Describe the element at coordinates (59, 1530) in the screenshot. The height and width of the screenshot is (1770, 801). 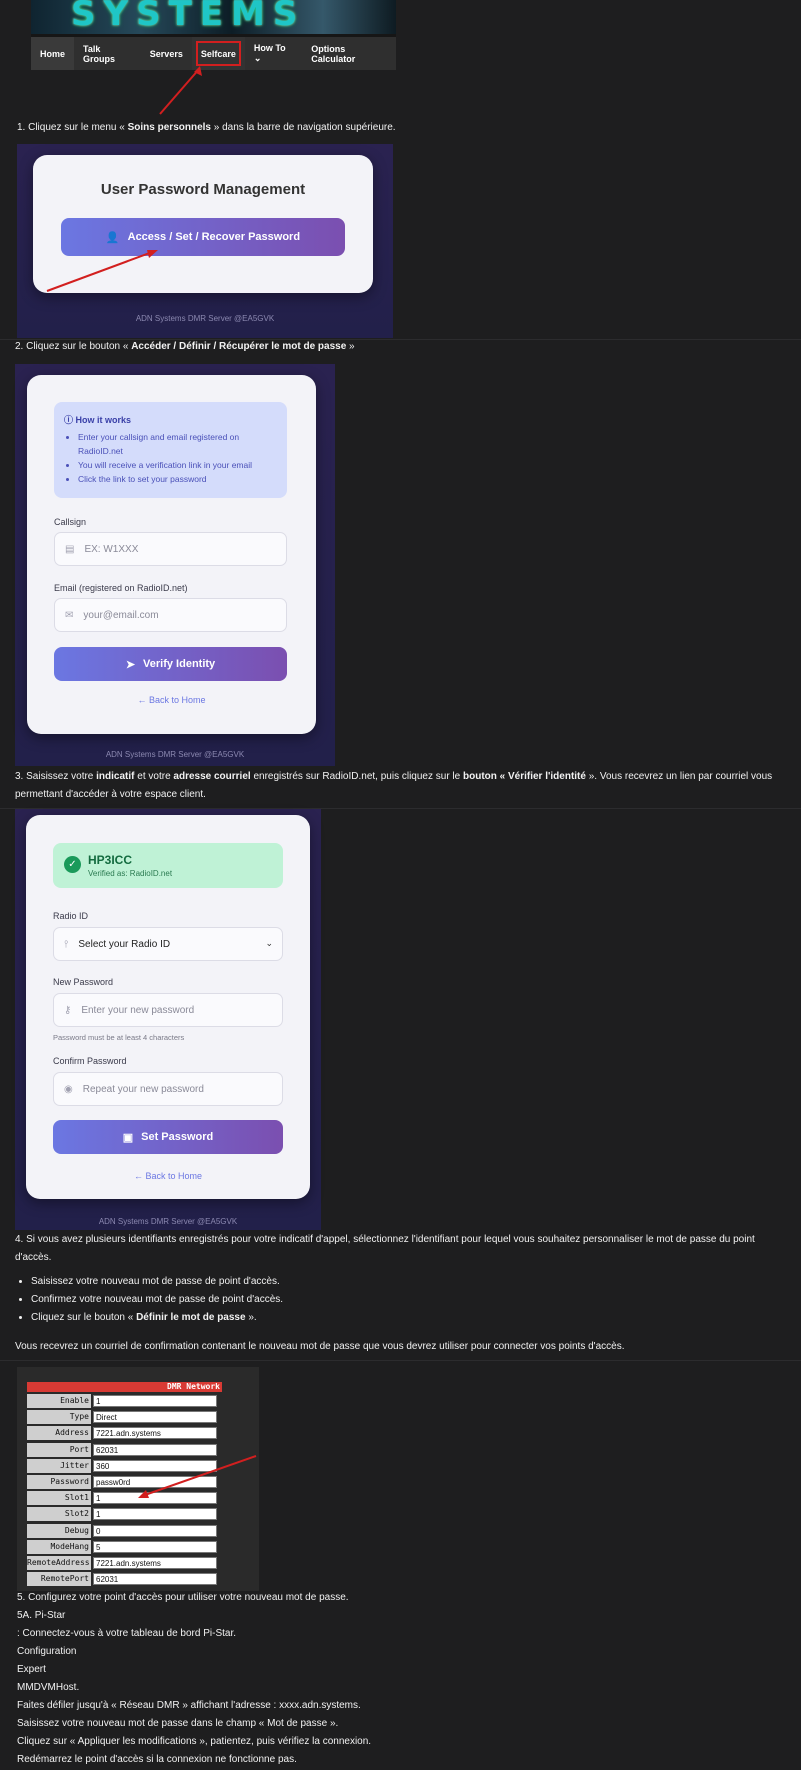
I see `config-key: Debug` at that location.